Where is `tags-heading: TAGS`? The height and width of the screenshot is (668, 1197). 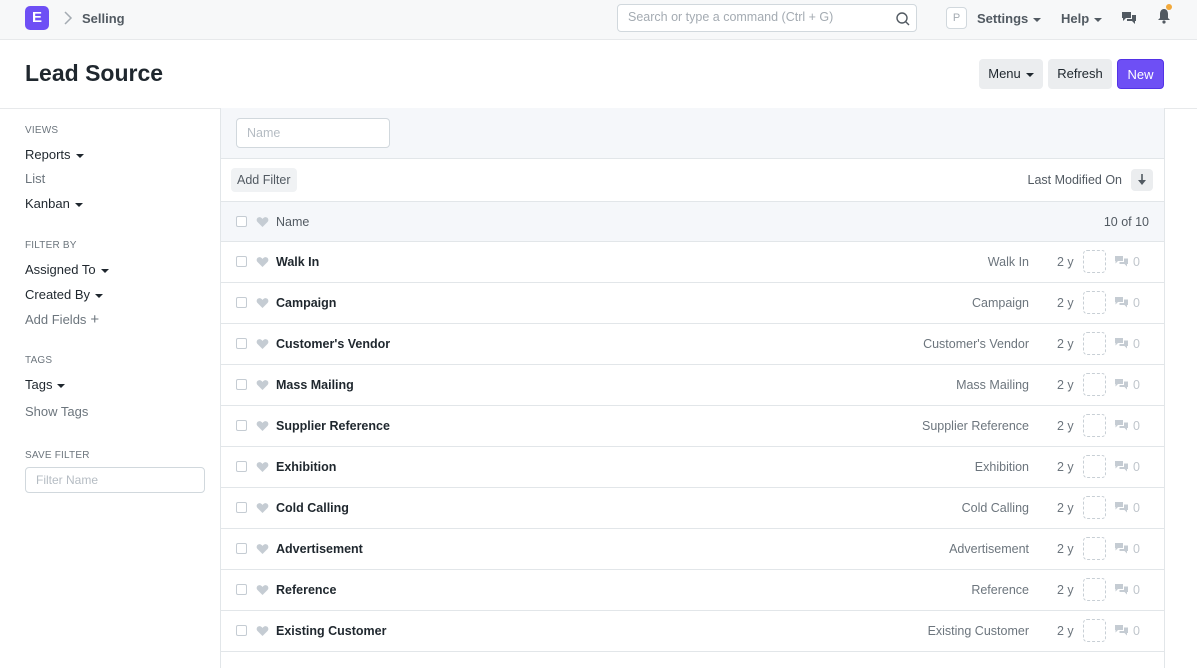
tags-heading: TAGS is located at coordinates (39, 360).